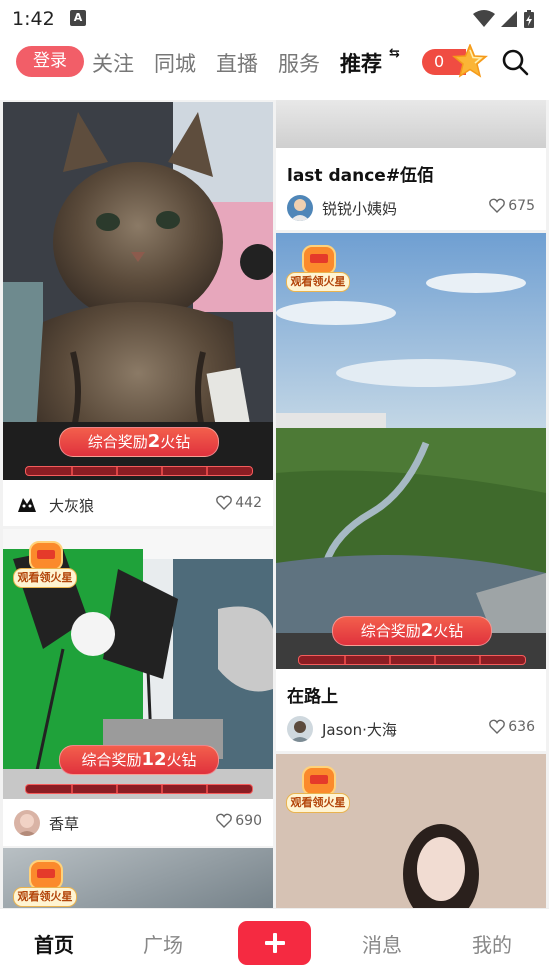  Describe the element at coordinates (359, 208) in the screenshot. I see `author-name: 锐锐小姨妈` at that location.